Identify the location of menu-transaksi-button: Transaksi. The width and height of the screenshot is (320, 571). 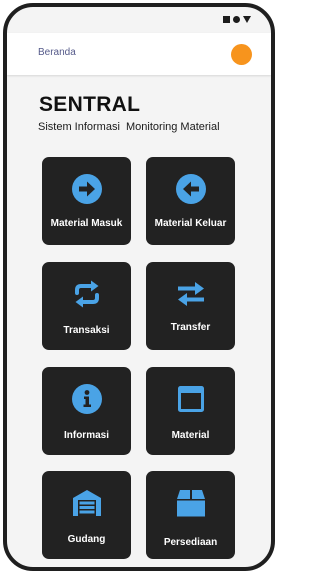
(86, 306).